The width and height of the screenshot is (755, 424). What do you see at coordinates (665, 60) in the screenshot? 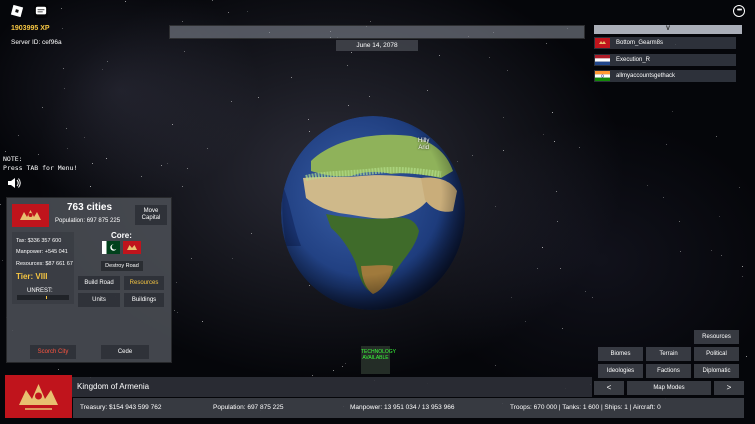
I see `player-entry: Execution_R` at bounding box center [665, 60].